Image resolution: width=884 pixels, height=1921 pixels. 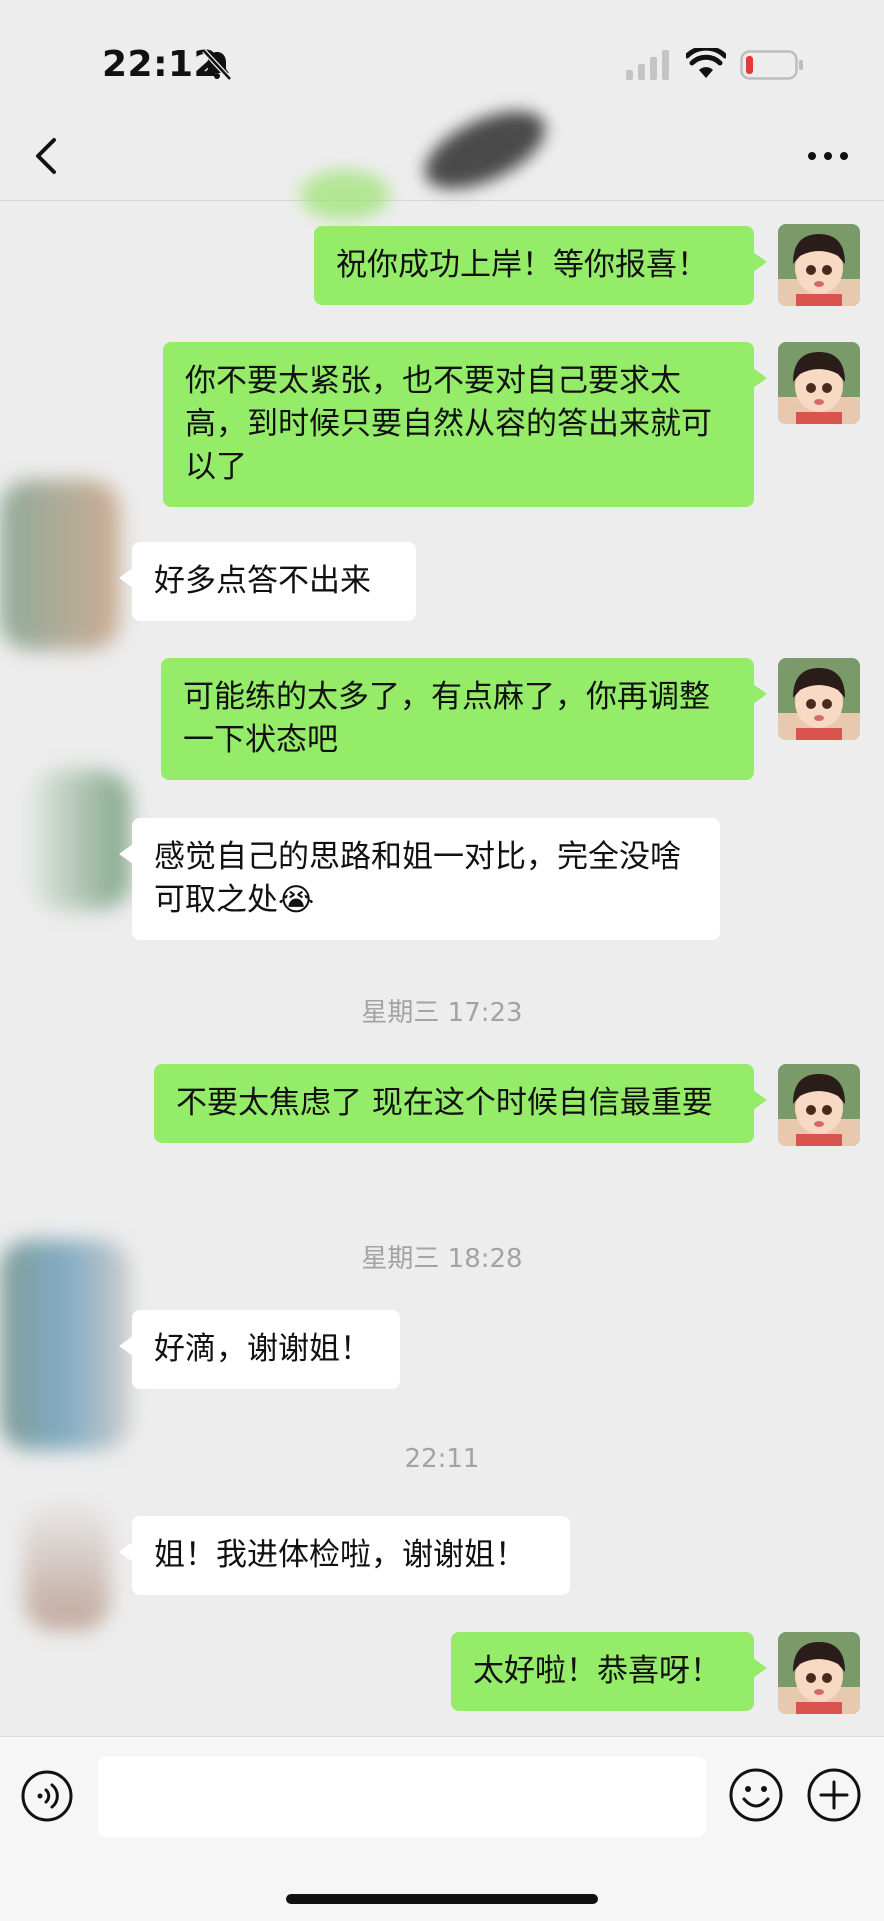 I want to click on input-bar, so click(x=442, y=1828).